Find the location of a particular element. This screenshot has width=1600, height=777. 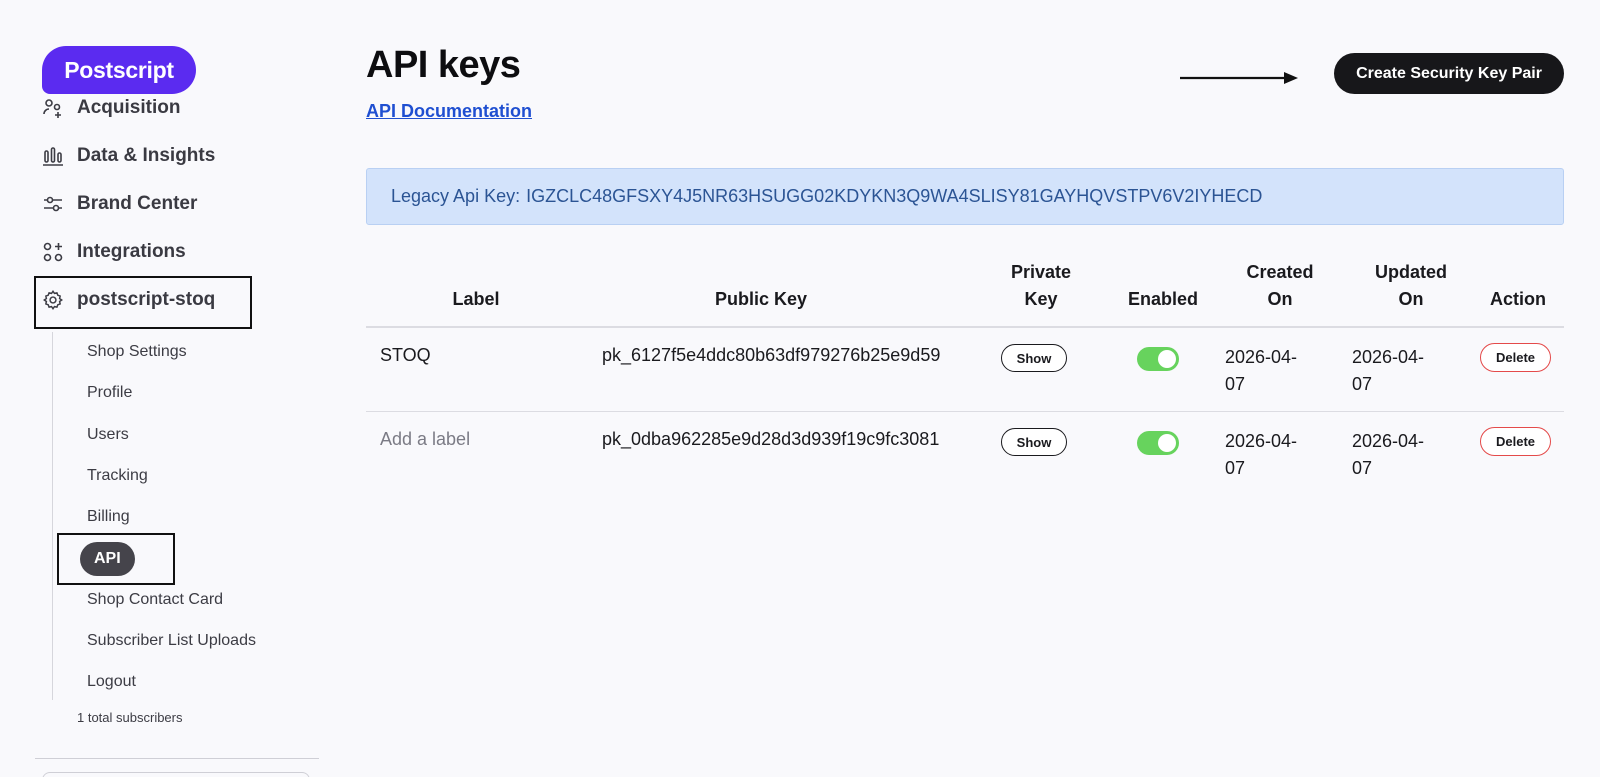

sidebar-item-logout: Logout is located at coordinates (111, 682).